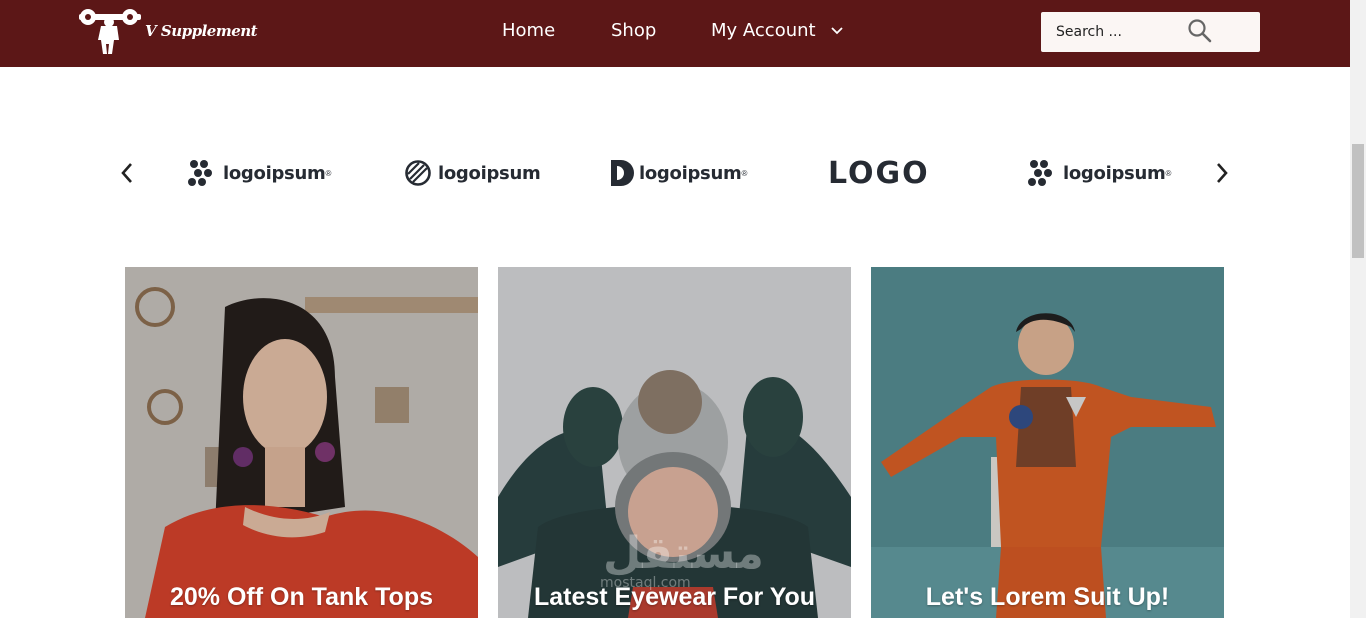  I want to click on promo-card-suit-up: Let's Lorem Suit Up!, so click(1047, 442).